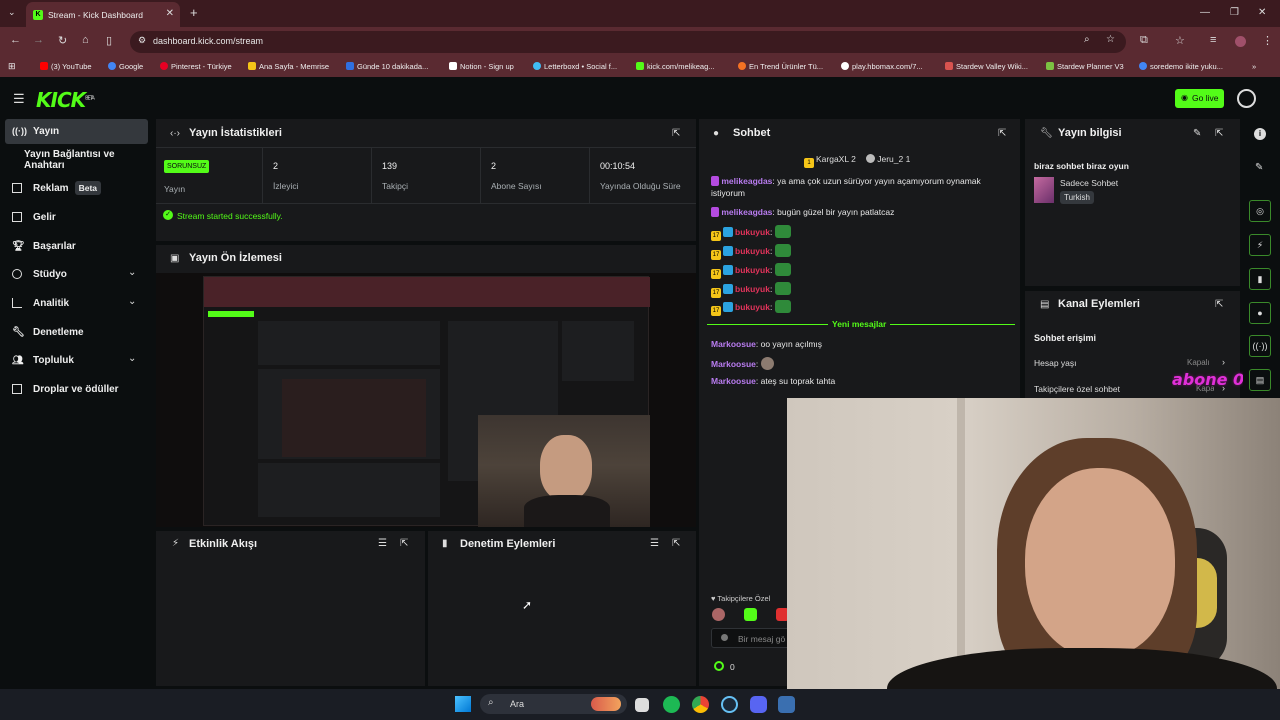 The width and height of the screenshot is (1280, 720). I want to click on sidebar-item-drops: Droplar ve ödüller, so click(65, 389).